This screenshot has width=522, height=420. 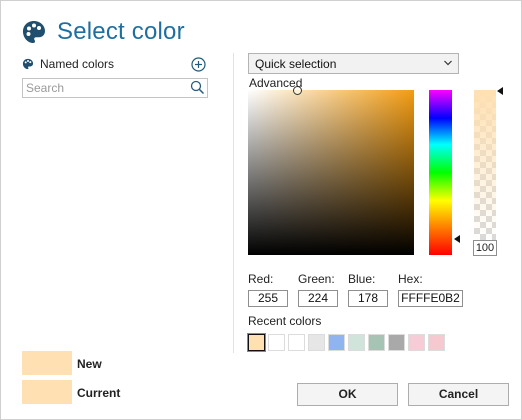 What do you see at coordinates (47, 392) in the screenshot?
I see `current-color-preview` at bounding box center [47, 392].